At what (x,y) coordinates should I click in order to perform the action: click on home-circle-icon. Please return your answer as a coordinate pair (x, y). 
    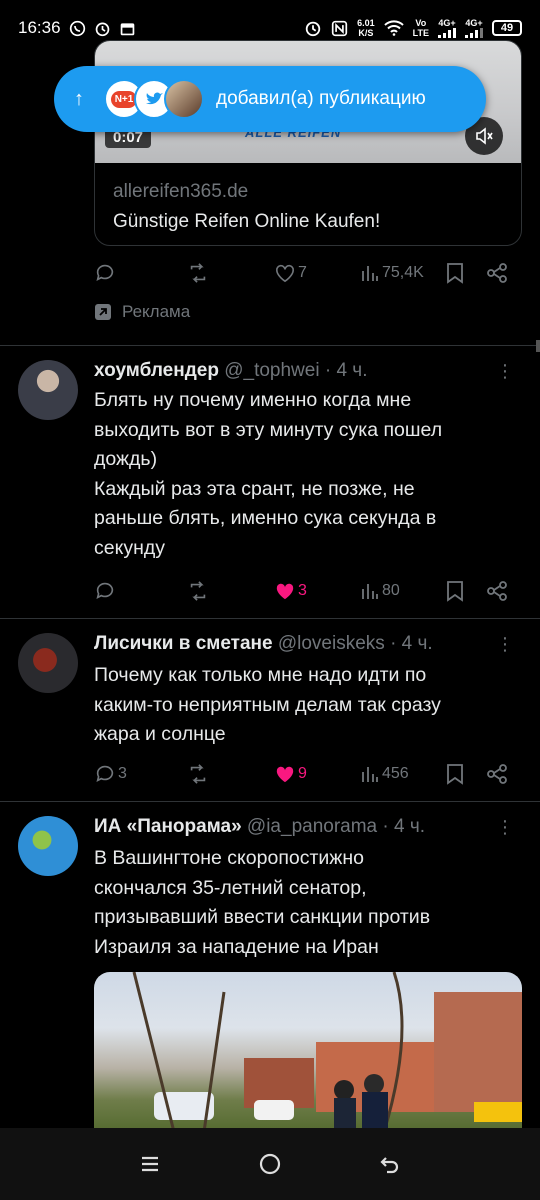
    Looking at the image, I should click on (270, 1164).